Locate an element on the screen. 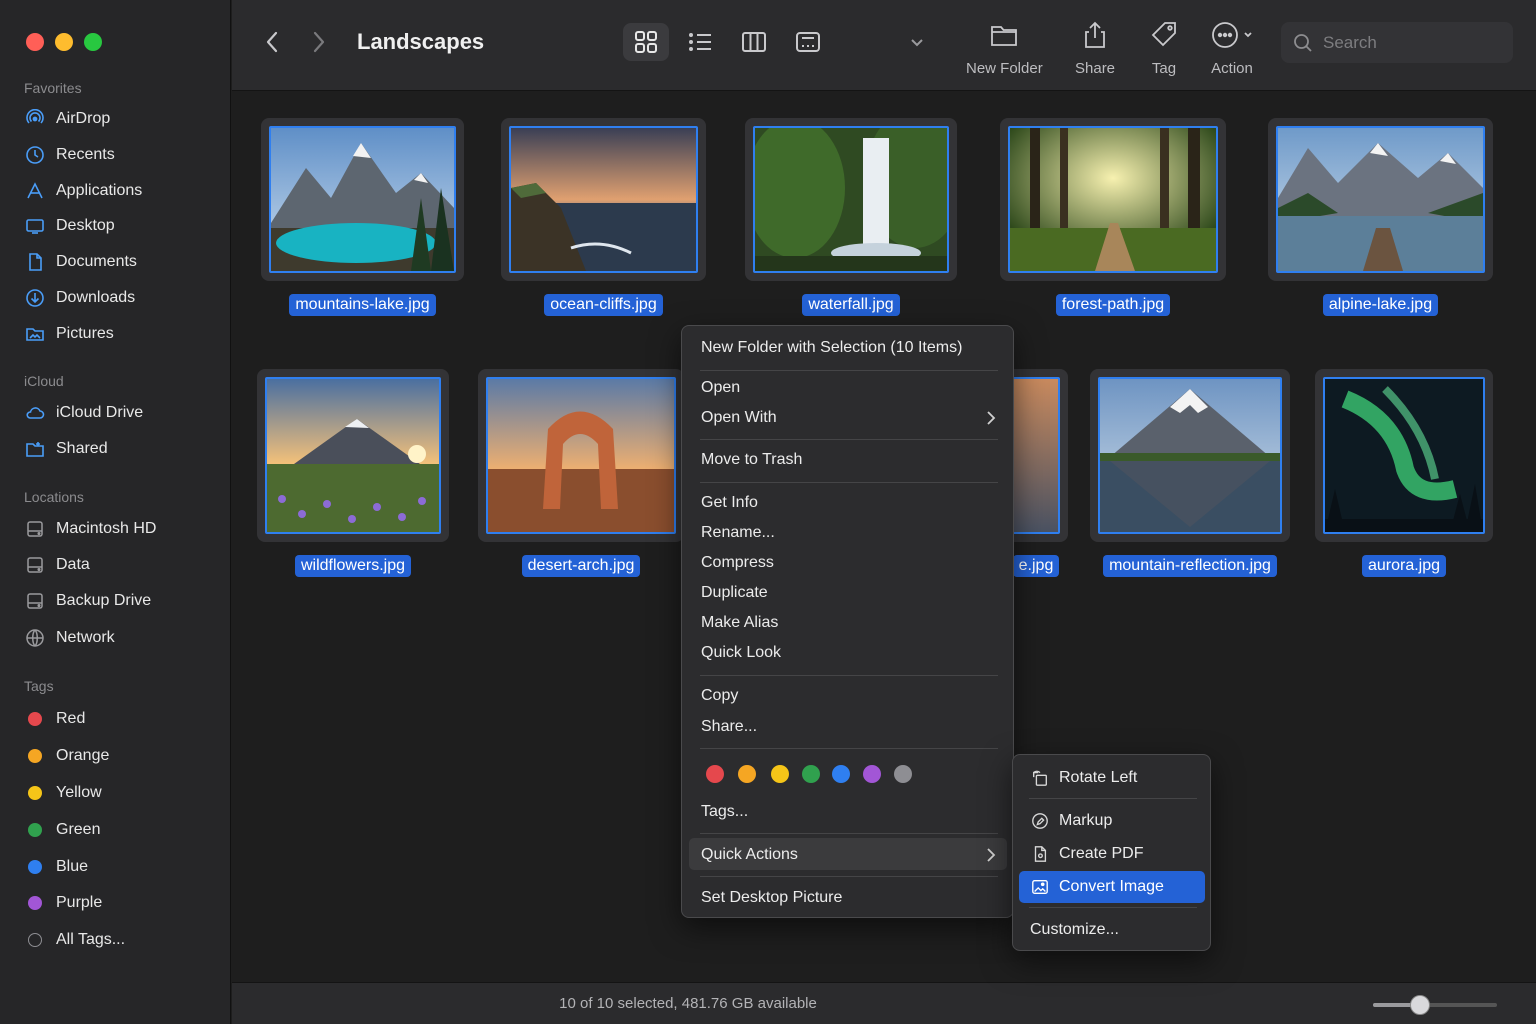 The height and width of the screenshot is (1024, 1536). action-button: Action is located at coordinates (1232, 48).